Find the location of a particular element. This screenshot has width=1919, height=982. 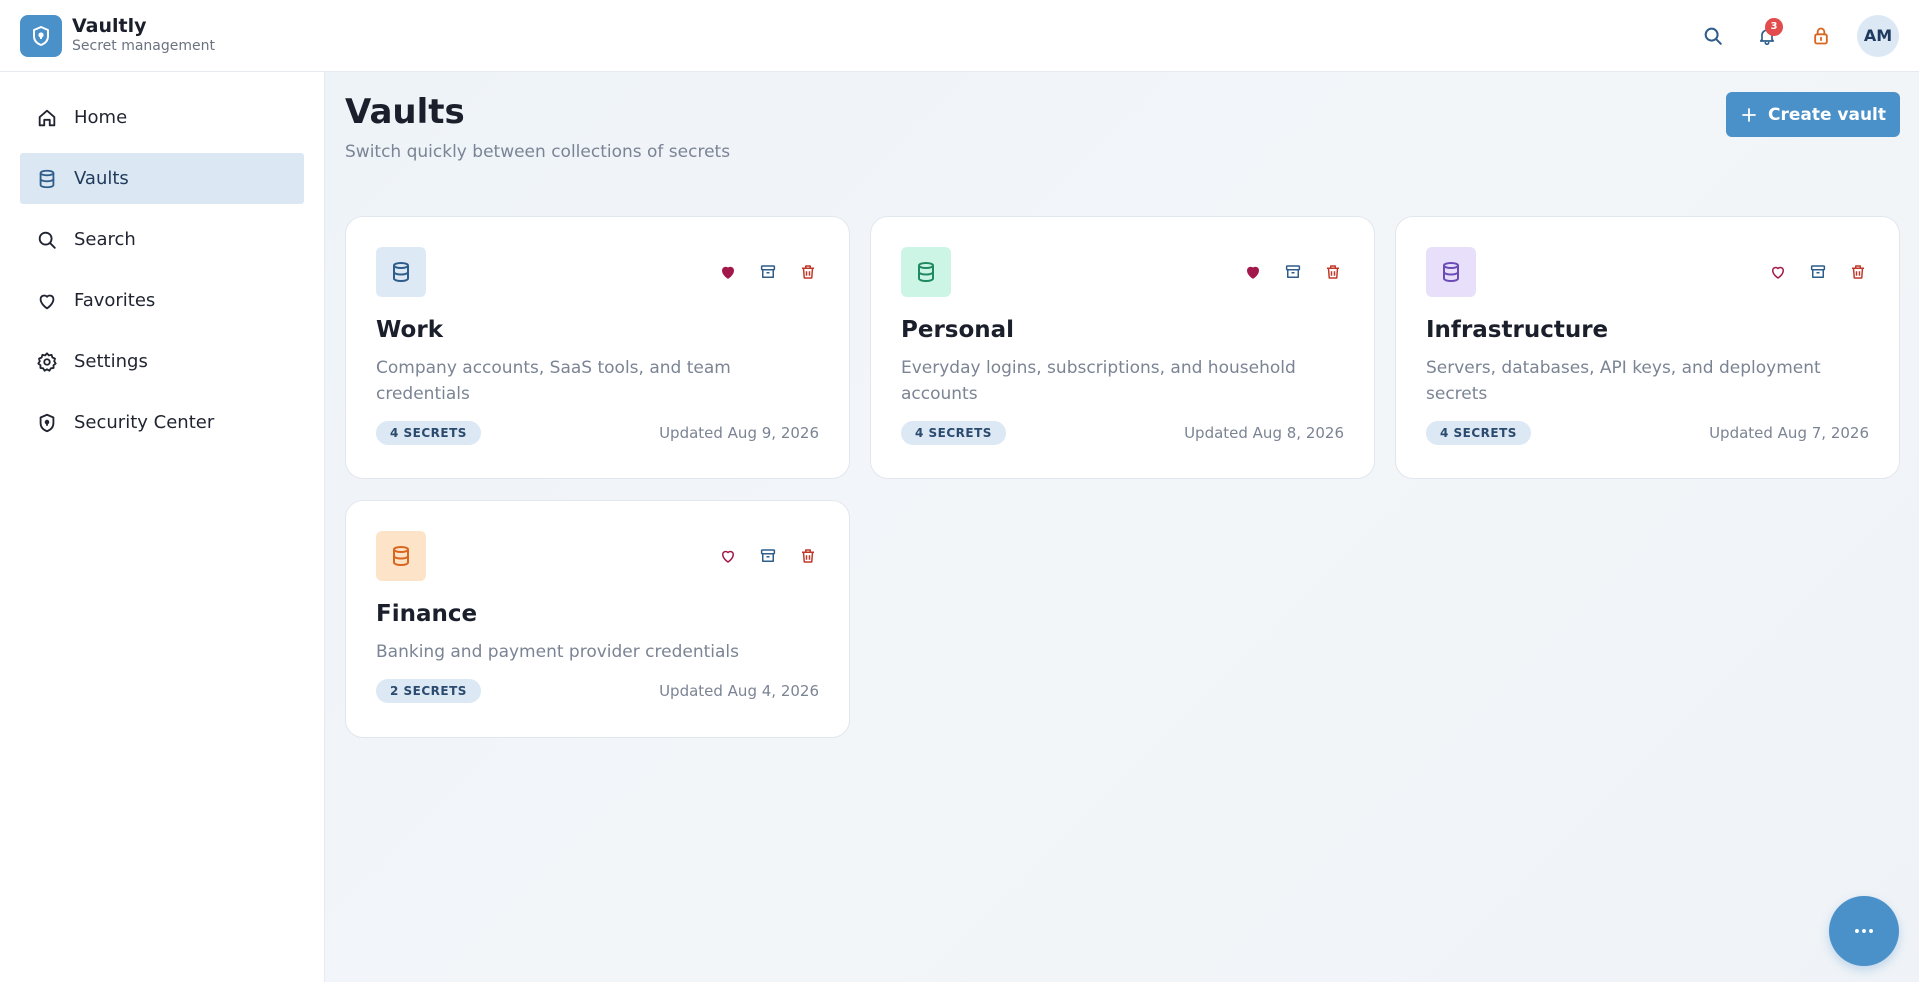

secret-count-badge: 2 SECRETS is located at coordinates (428, 691).